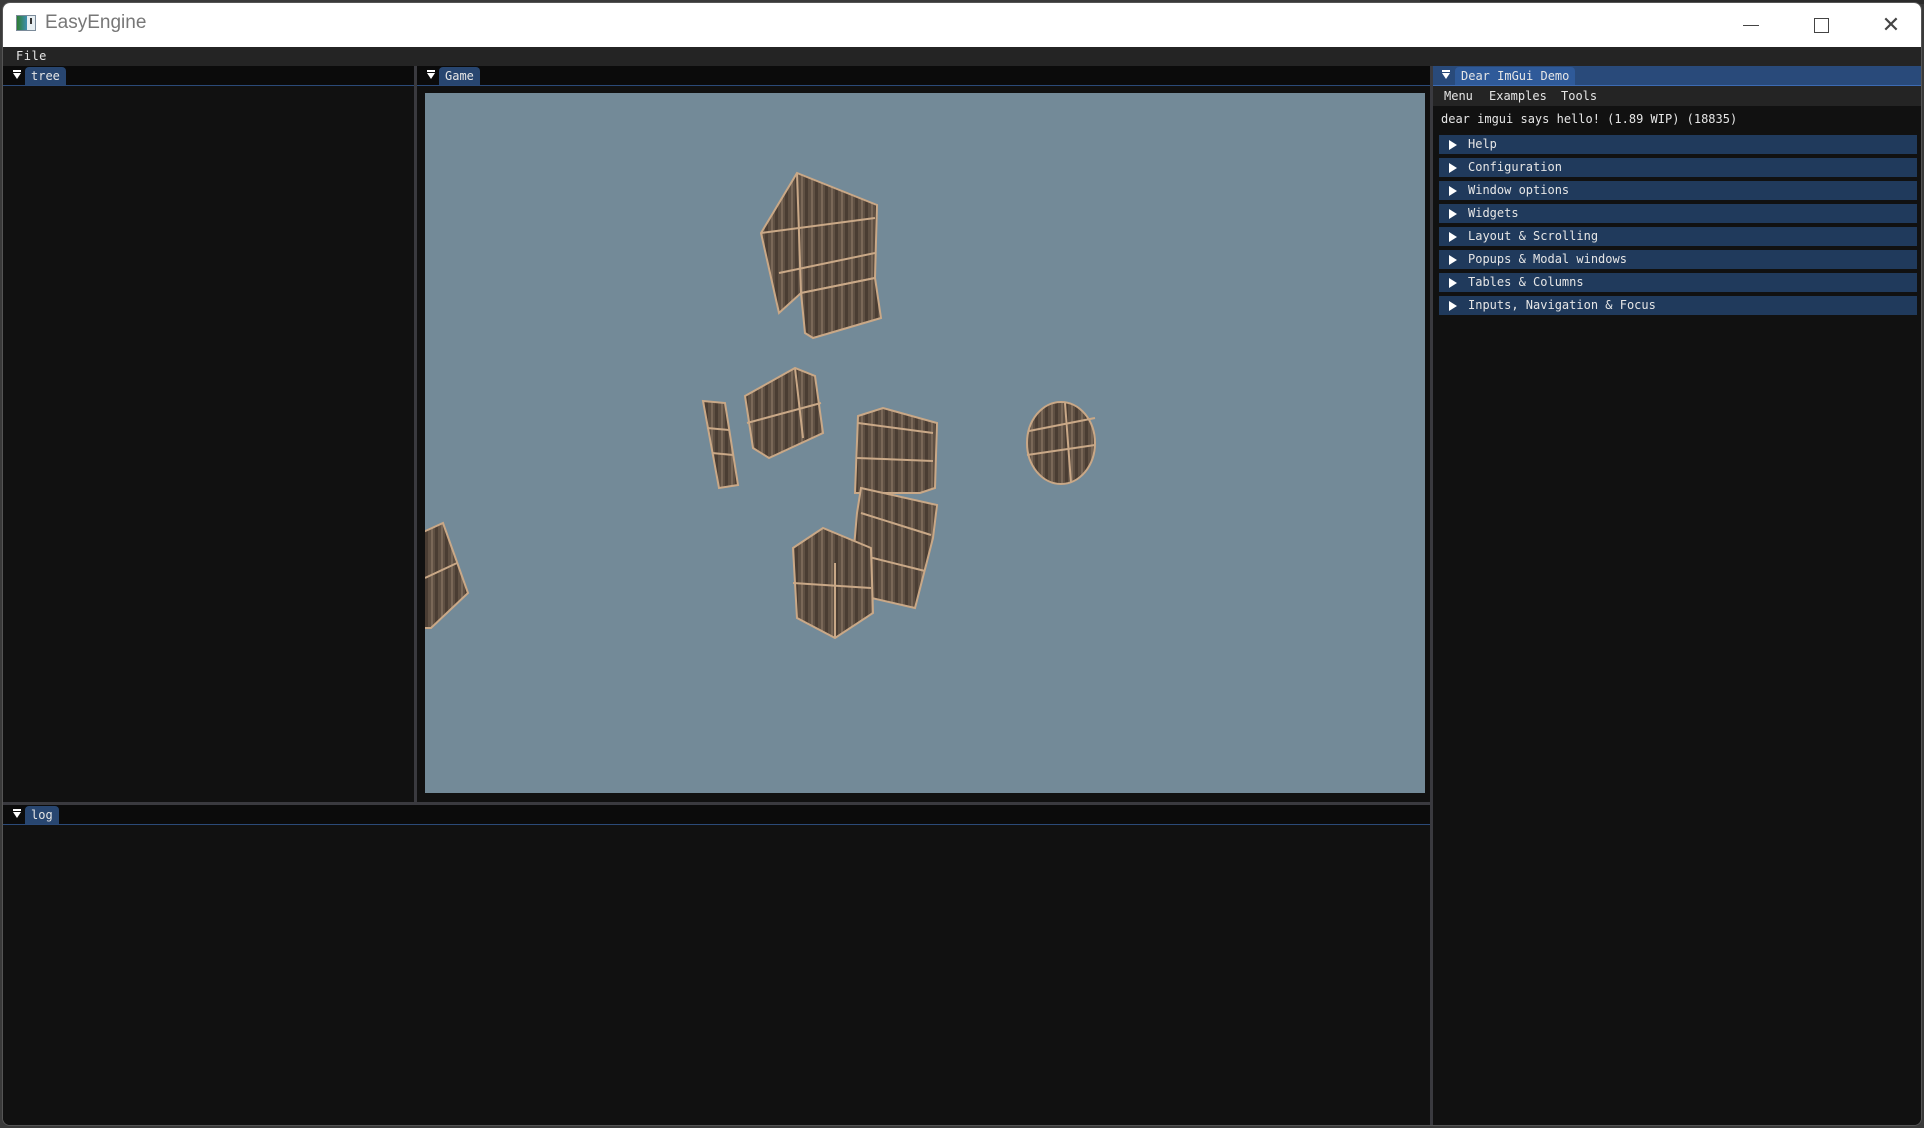 This screenshot has width=1924, height=1128. I want to click on section-widgets: Widgets, so click(1678, 213).